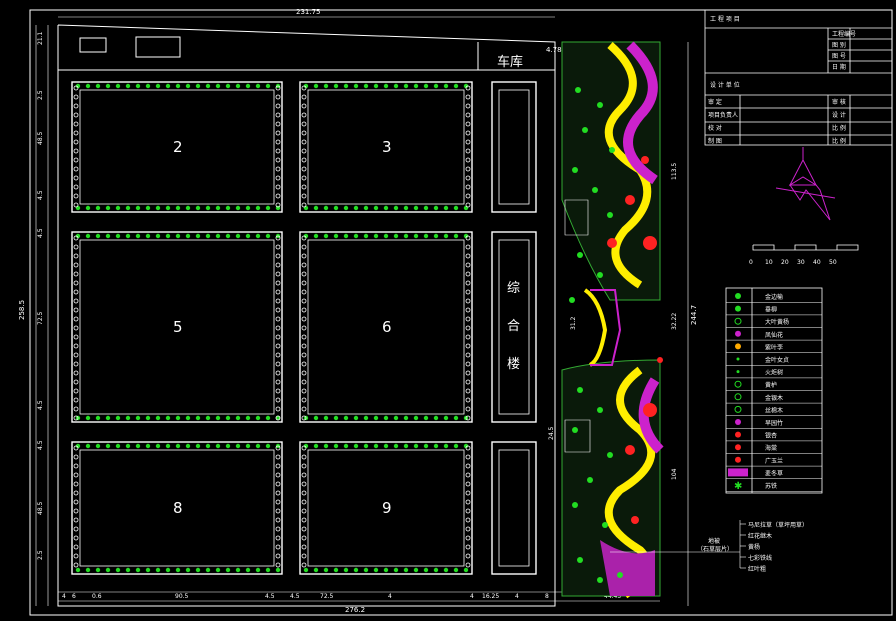  What do you see at coordinates (778, 525) in the screenshot?
I see `callout-item: 马尼拉草（草坪用草）` at bounding box center [778, 525].